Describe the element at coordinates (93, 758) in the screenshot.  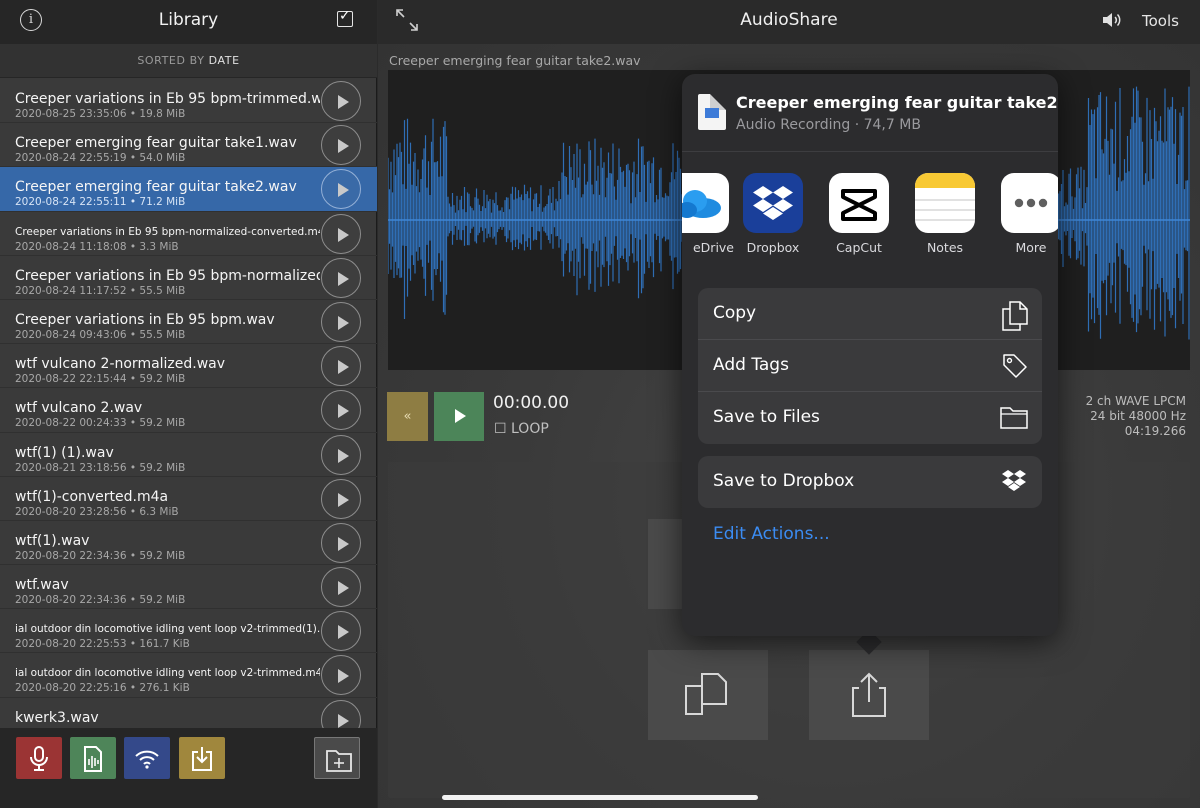
I see `waveform-file-button` at that location.